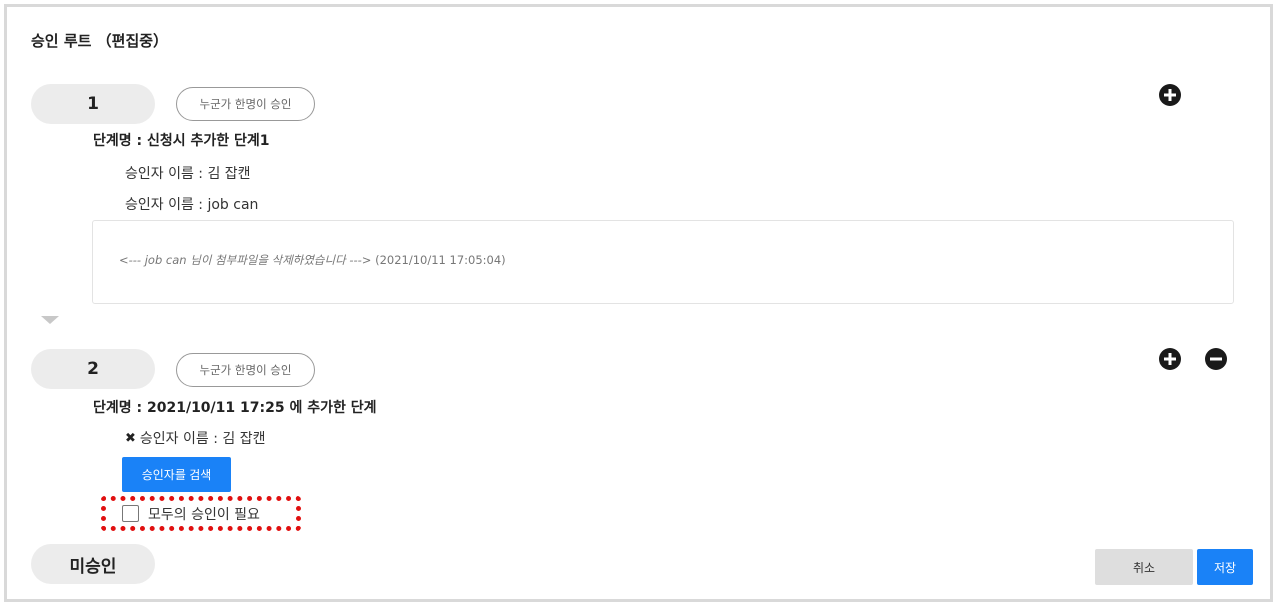 This screenshot has height=606, width=1277. What do you see at coordinates (235, 408) in the screenshot?
I see `step-name: 단계명 : 2021/10/11 17:25 에 추가한 단계` at bounding box center [235, 408].